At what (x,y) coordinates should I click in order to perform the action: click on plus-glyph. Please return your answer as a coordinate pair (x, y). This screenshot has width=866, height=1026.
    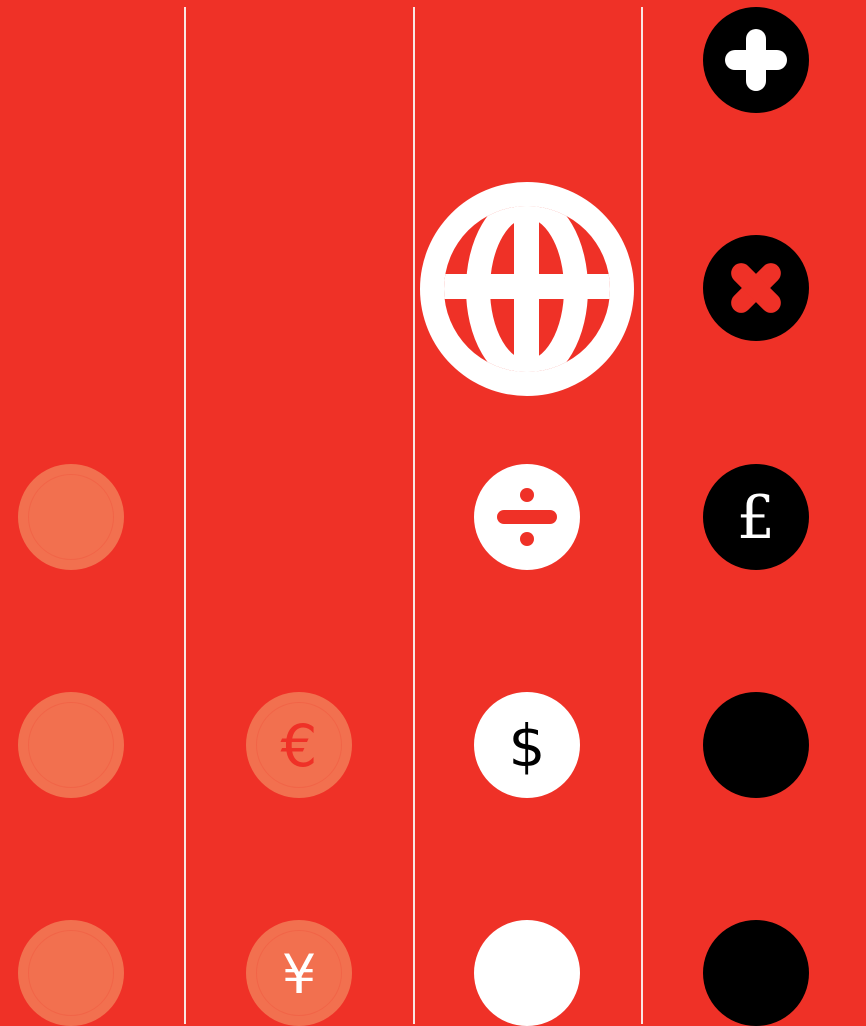
    Looking at the image, I should click on (756, 60).